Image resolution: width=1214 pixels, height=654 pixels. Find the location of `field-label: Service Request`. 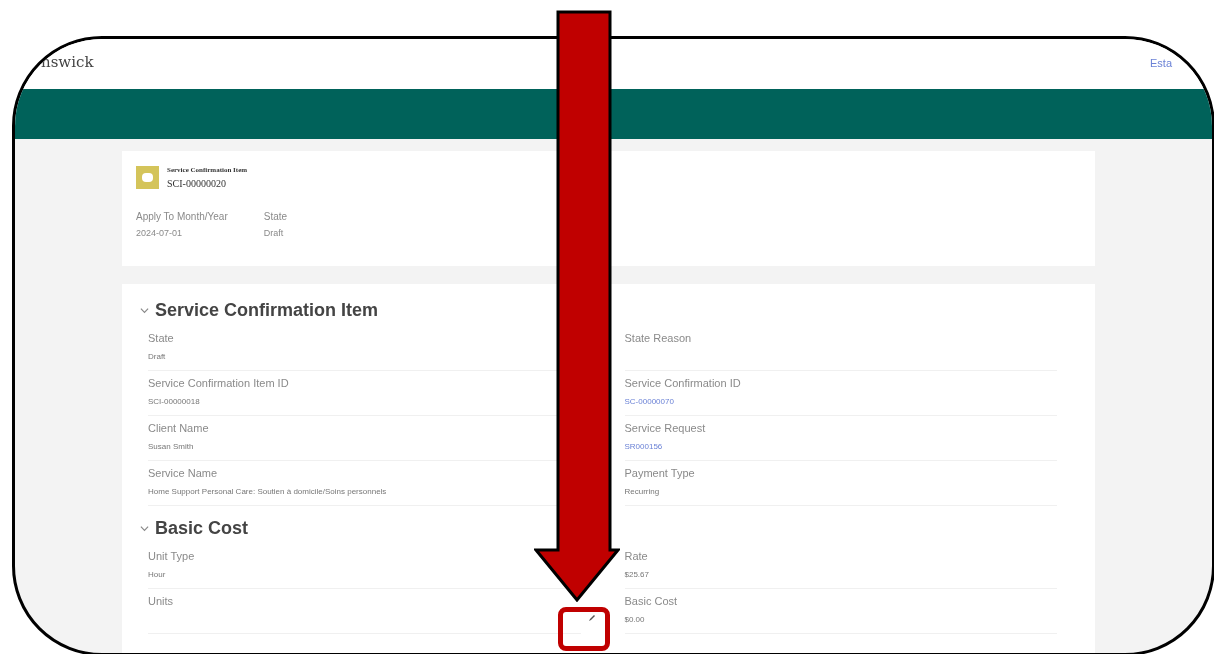

field-label: Service Request is located at coordinates (665, 428).